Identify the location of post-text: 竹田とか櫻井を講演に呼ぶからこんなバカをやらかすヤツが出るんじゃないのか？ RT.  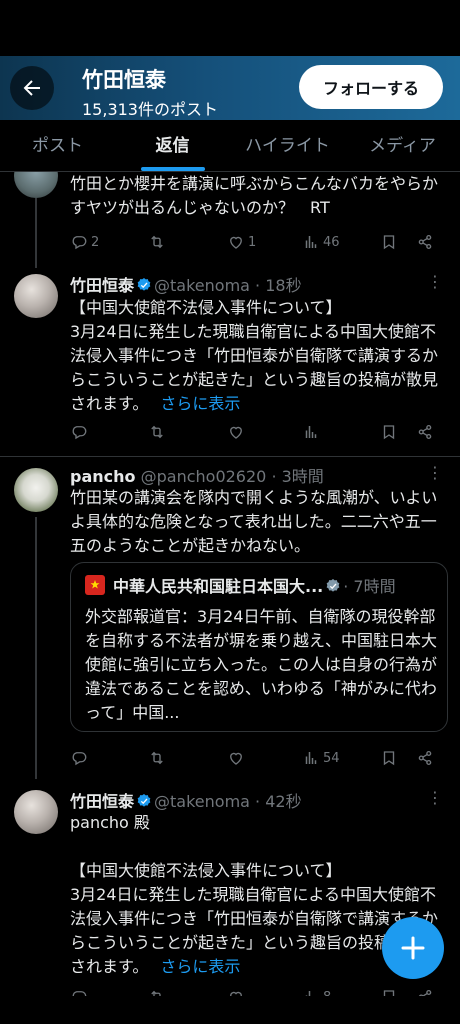
(254, 195).